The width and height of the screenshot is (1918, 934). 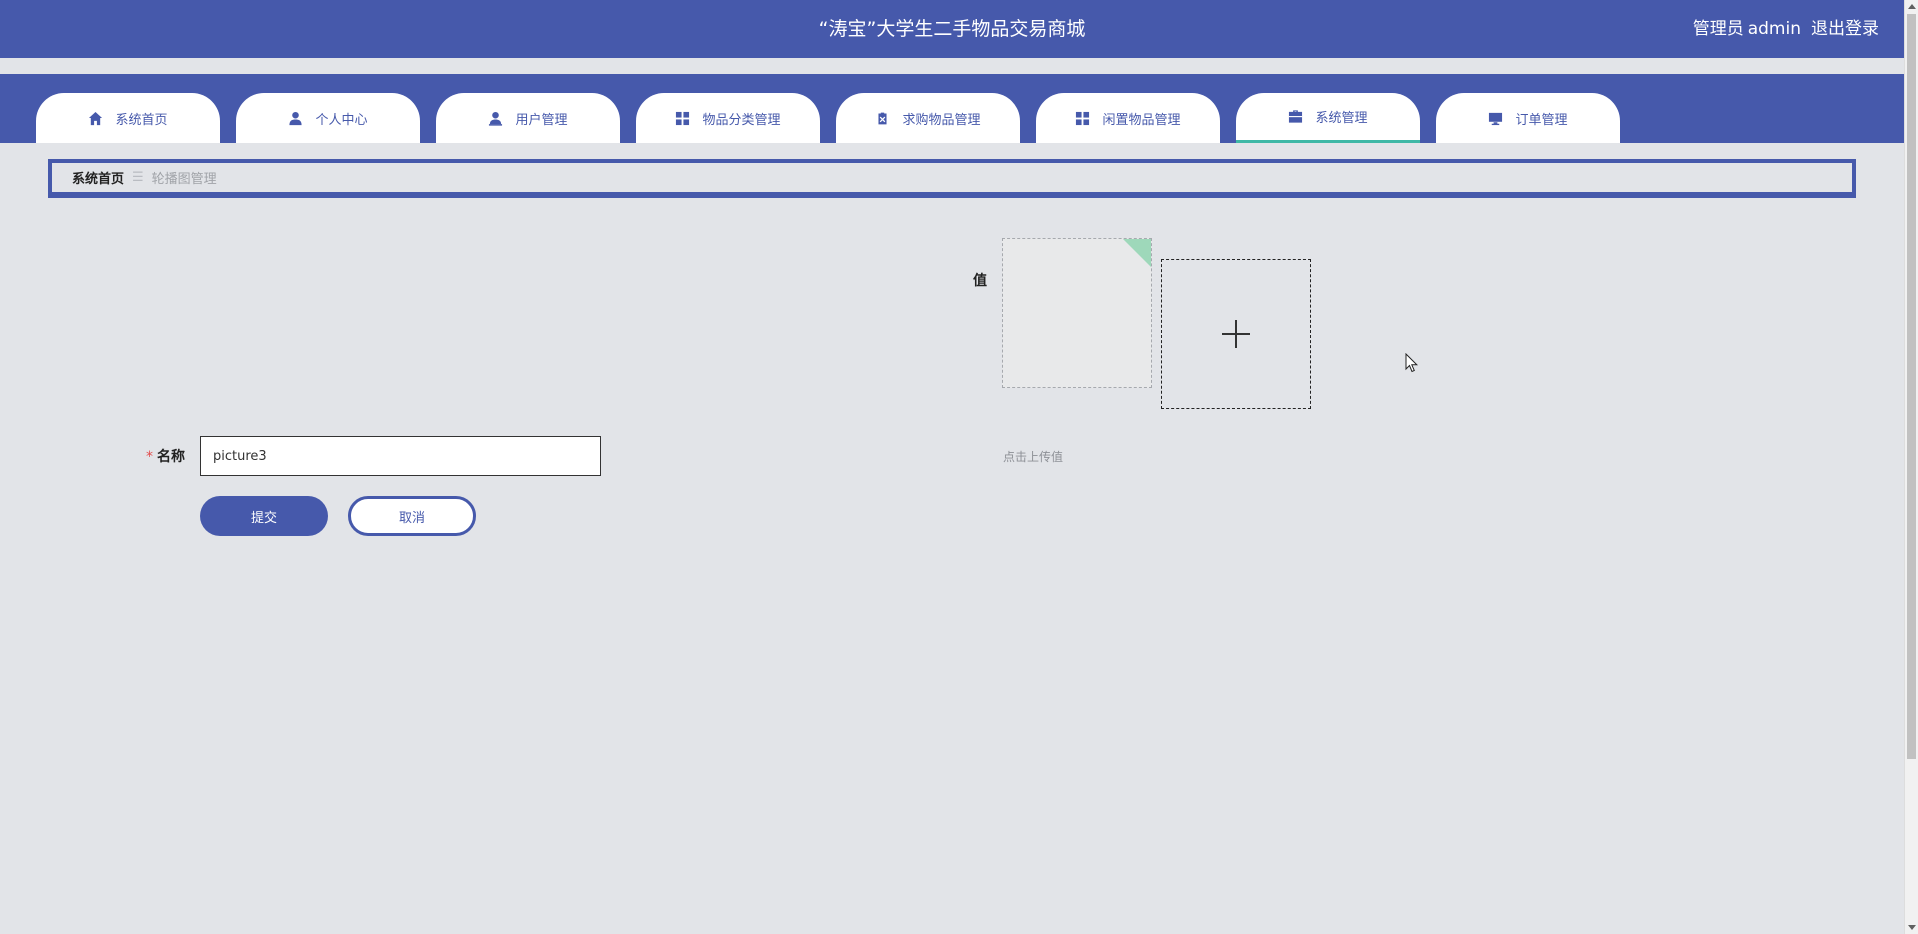 I want to click on logout-link: 退出登录, so click(x=1845, y=29).